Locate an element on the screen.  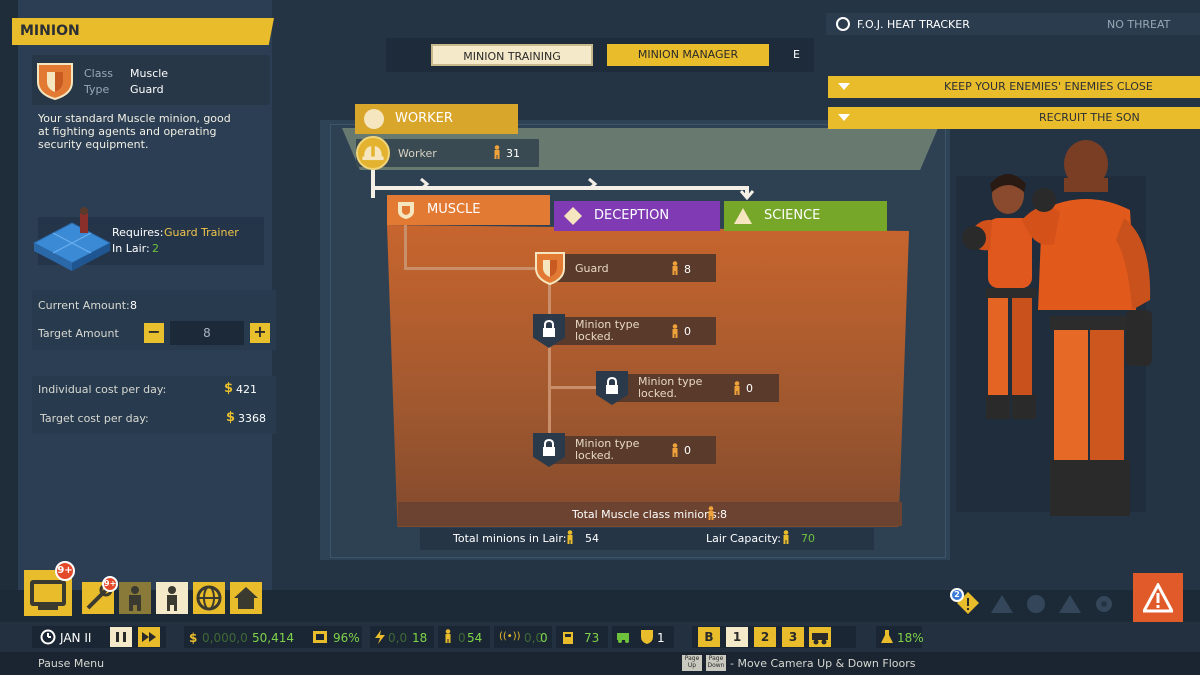
tab-minion-manager: MINION MANAGER is located at coordinates (688, 55).